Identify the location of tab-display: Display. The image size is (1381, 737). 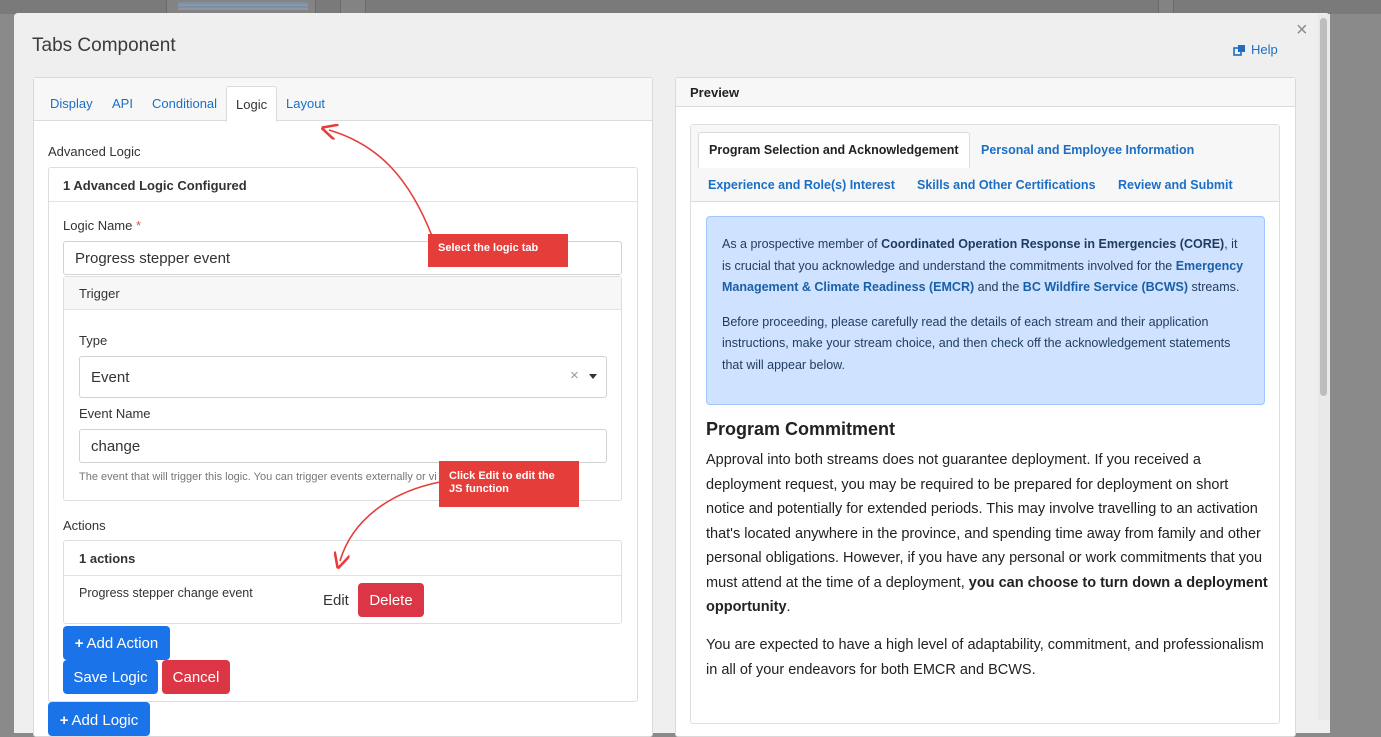
(71, 103).